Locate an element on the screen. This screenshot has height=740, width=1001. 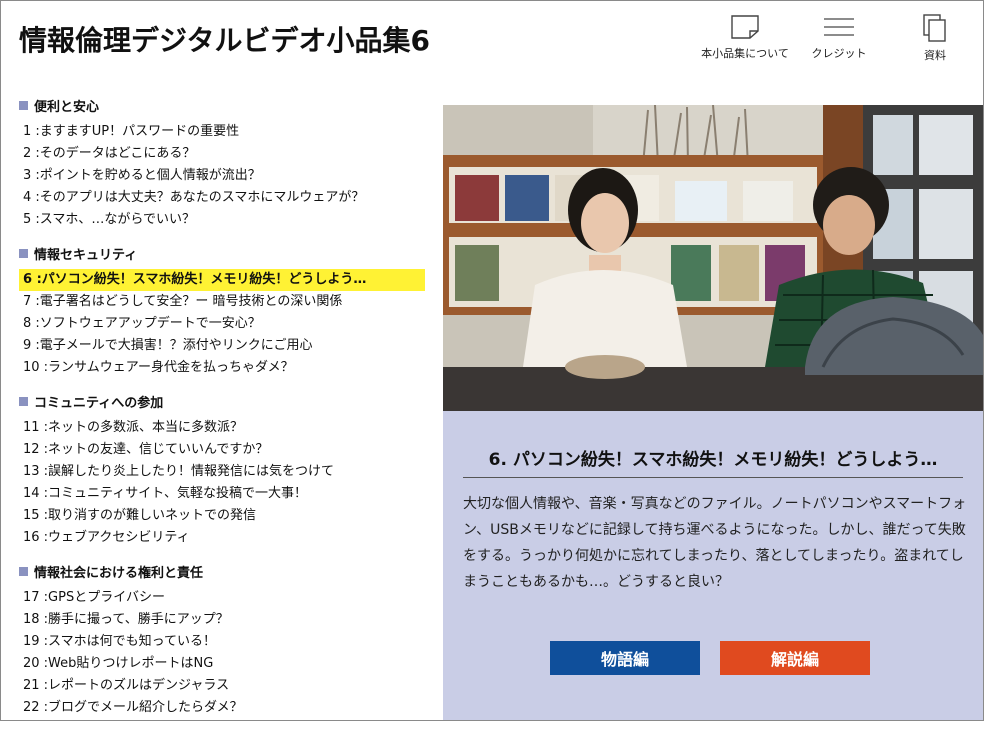
episode-item-22: 22 :ブログでメール紹介したらダメ？ is located at coordinates (222, 708).